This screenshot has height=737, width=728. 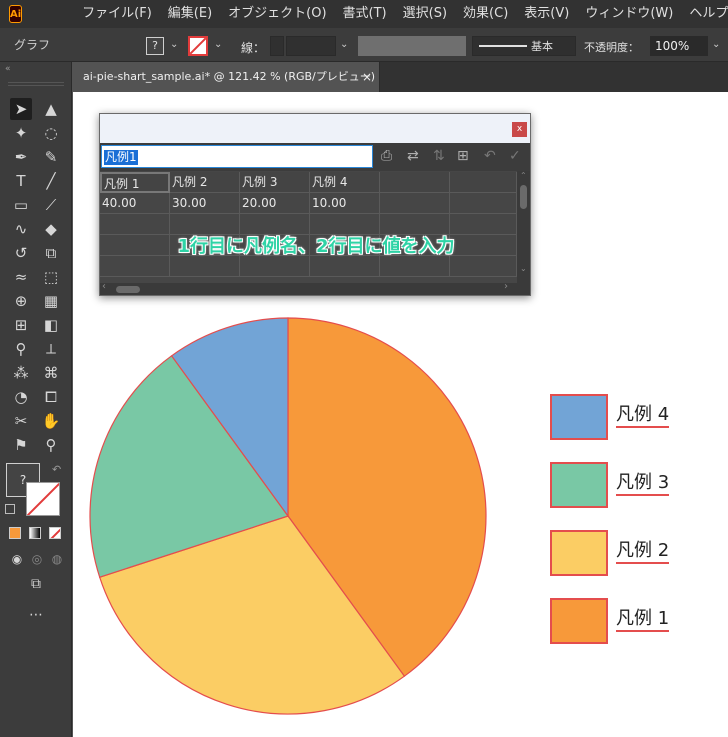 I want to click on free-transform-icon: ⬚, so click(x=51, y=277).